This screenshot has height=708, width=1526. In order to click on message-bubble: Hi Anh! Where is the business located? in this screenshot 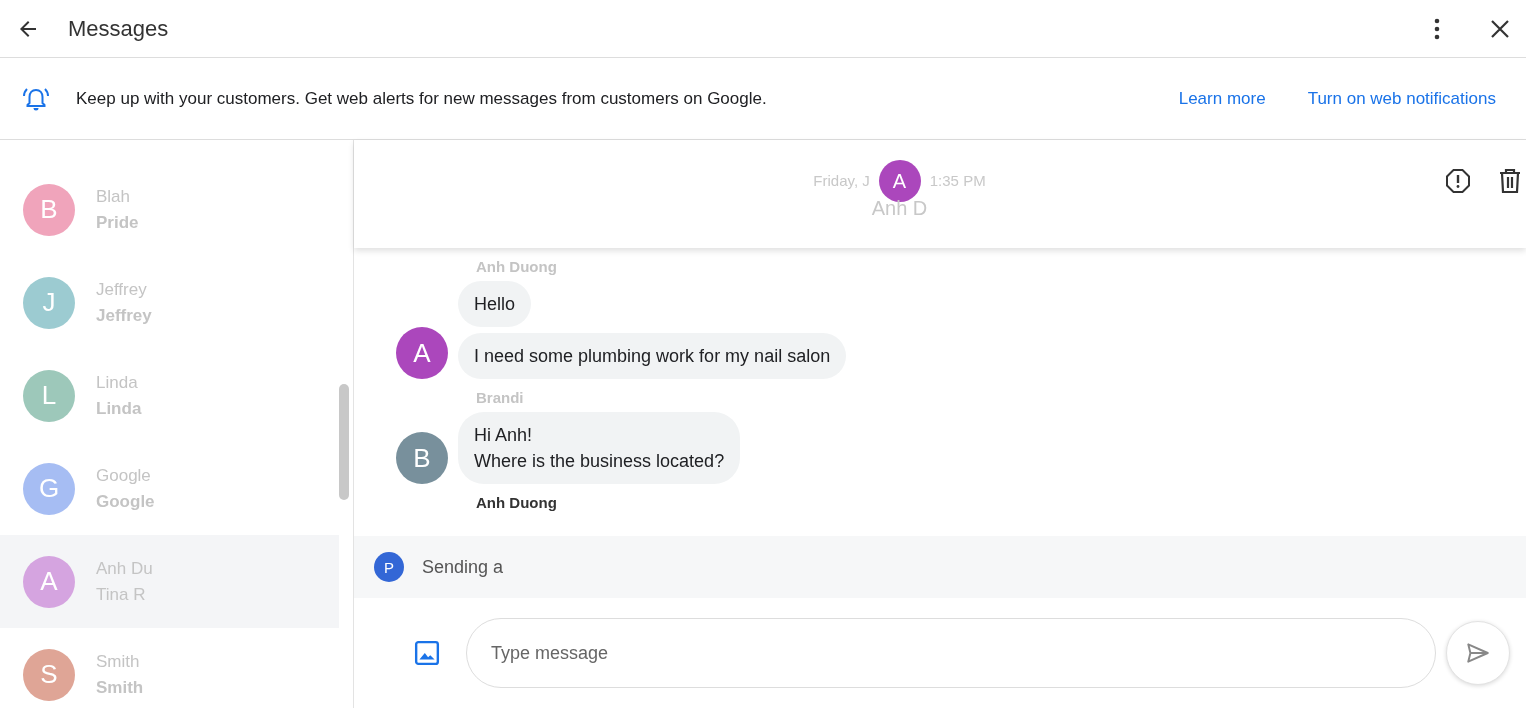, I will do `click(599, 448)`.